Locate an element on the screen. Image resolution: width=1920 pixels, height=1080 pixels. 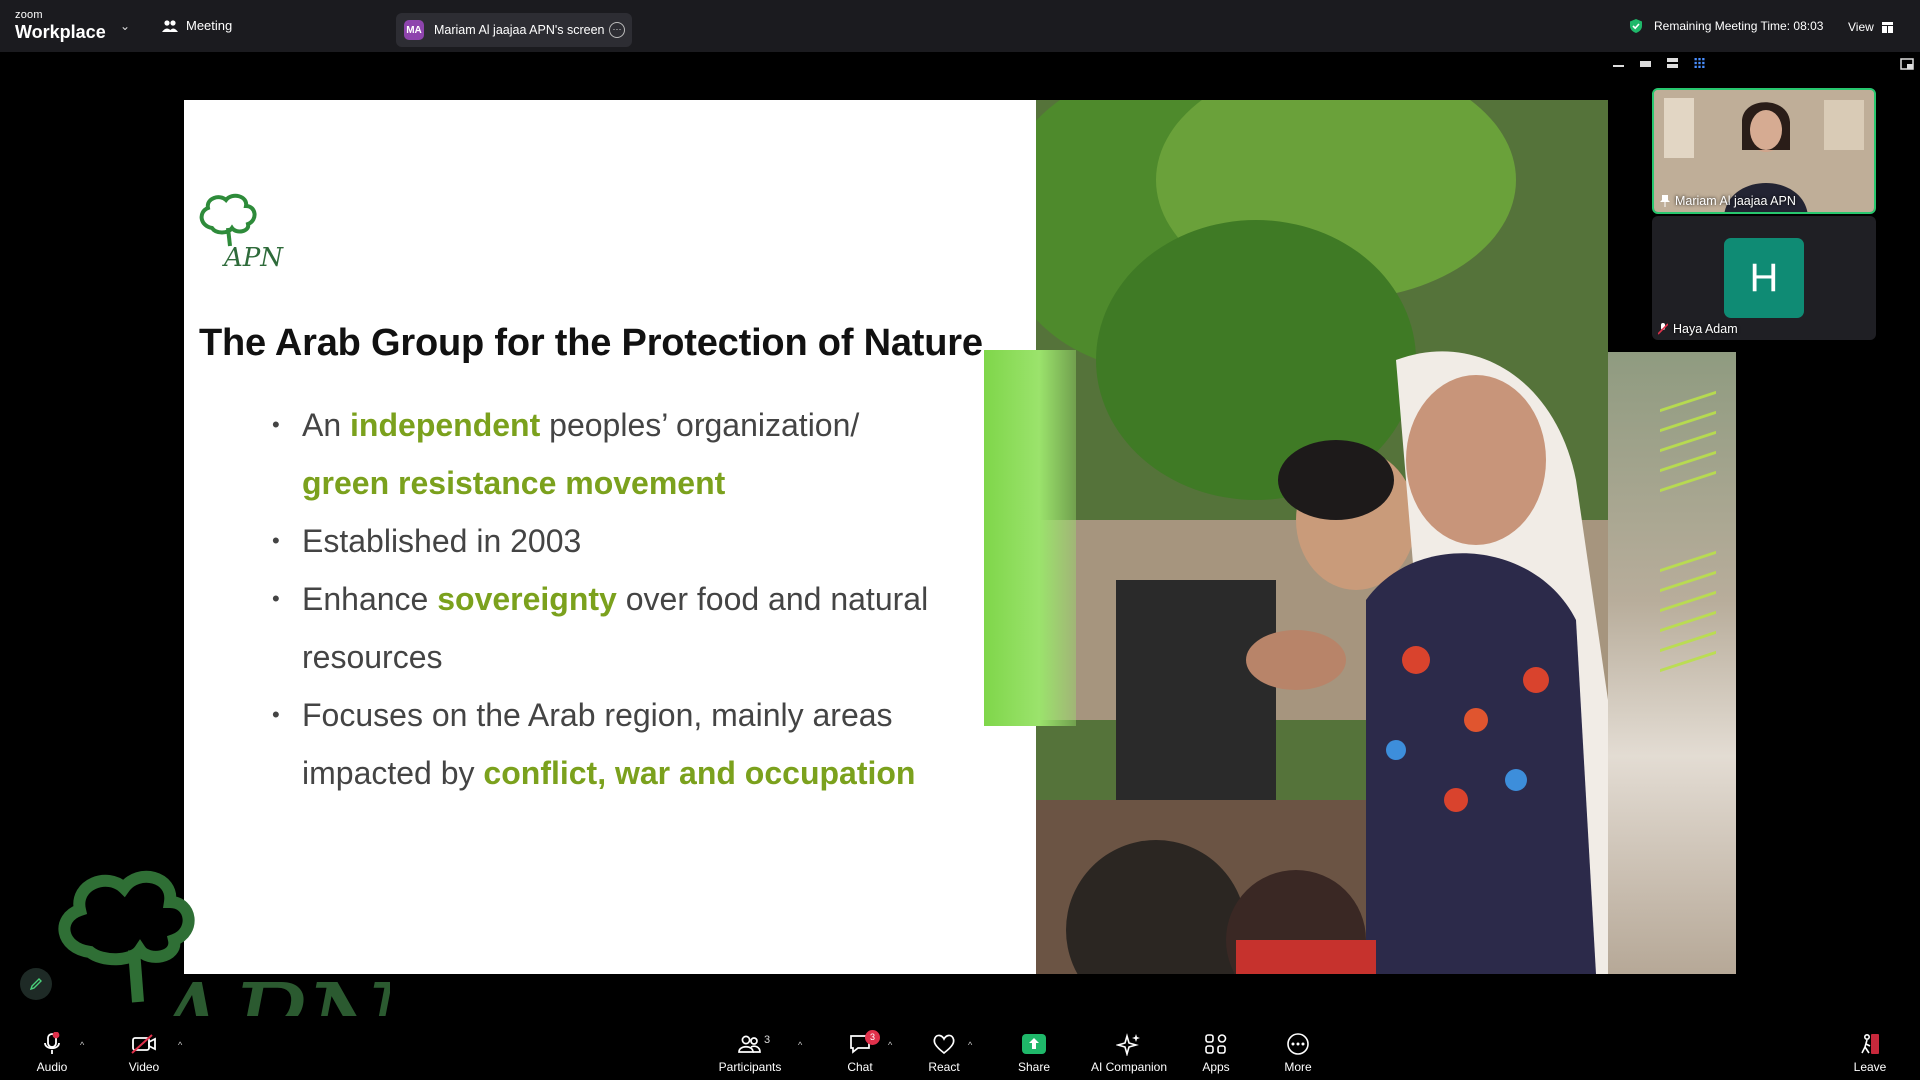
screen-share-indicator: MA Mariam Al jaajaa APN's screen ··· is located at coordinates (514, 30).